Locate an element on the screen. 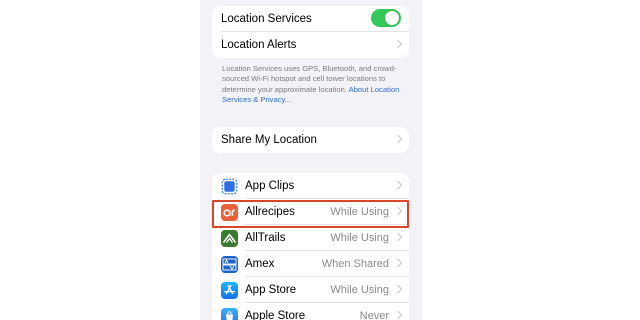 The image size is (640, 320). share-my-location-row: Share My Location is located at coordinates (310, 140).